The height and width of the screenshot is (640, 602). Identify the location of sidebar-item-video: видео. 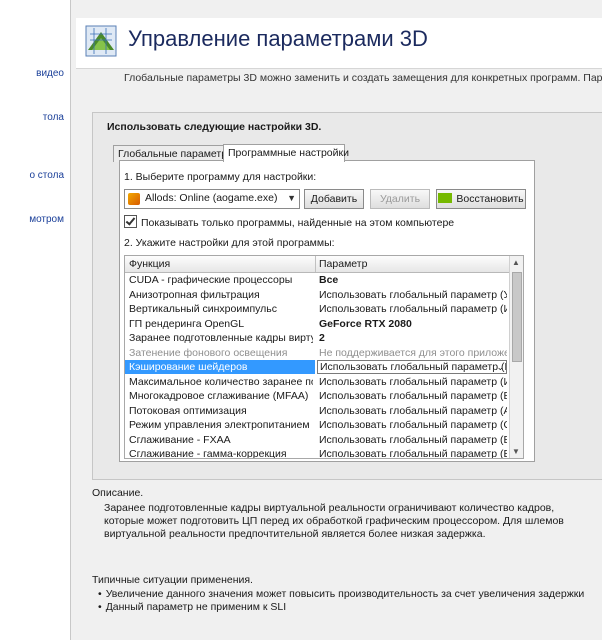
(50, 73).